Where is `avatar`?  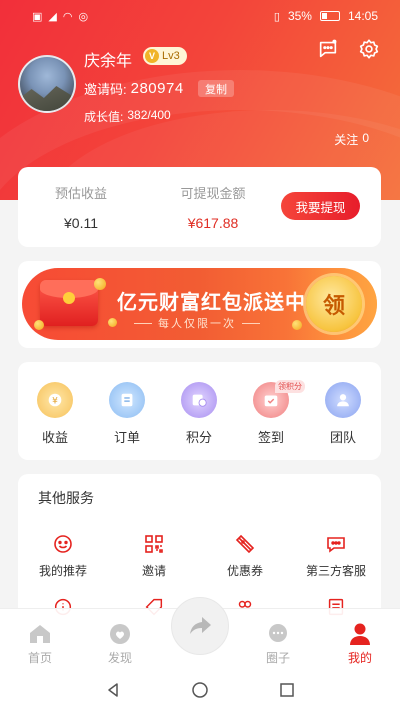
avatar is located at coordinates (47, 84).